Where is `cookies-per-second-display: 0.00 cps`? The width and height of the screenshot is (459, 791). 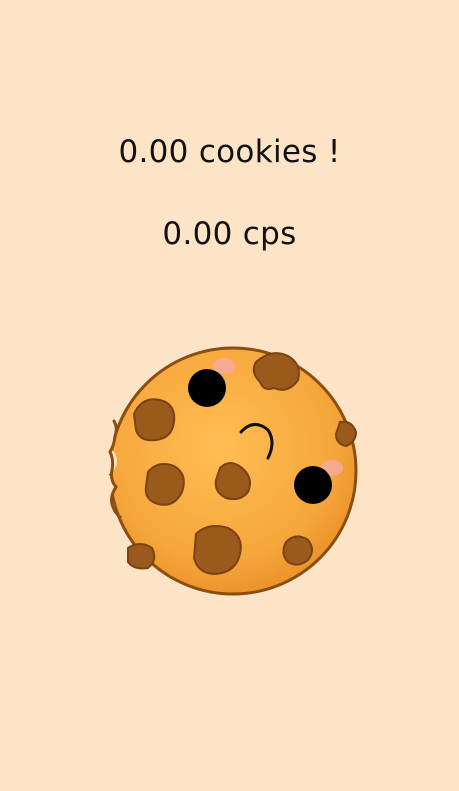 cookies-per-second-display: 0.00 cps is located at coordinates (229, 234).